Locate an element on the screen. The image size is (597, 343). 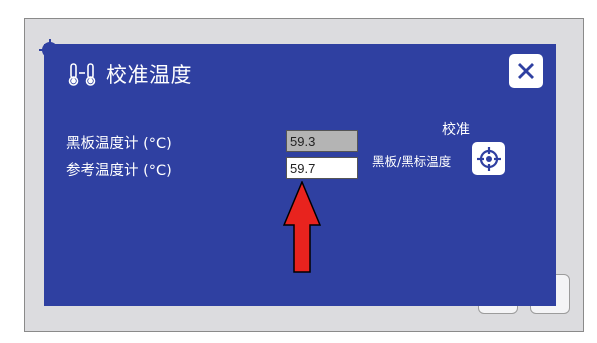
calibration-heading: 校准 is located at coordinates (456, 130).